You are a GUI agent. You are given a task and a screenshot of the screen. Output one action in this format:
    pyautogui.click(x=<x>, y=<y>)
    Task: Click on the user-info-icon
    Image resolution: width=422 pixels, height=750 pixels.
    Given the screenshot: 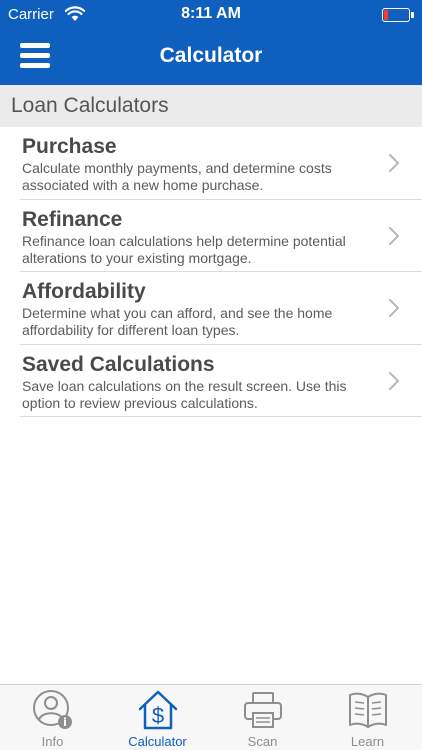 What is the action you would take?
    pyautogui.click(x=52, y=709)
    